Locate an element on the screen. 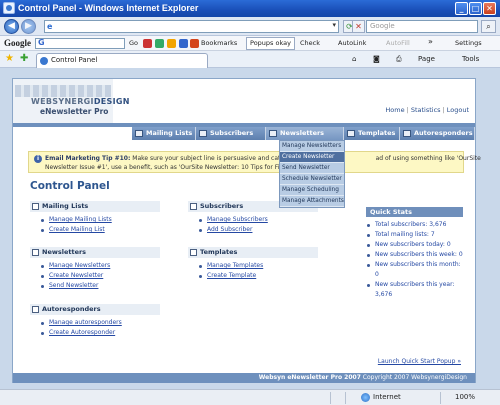 The width and height of the screenshot is (500, 405). templates-icon is located at coordinates (351, 133).